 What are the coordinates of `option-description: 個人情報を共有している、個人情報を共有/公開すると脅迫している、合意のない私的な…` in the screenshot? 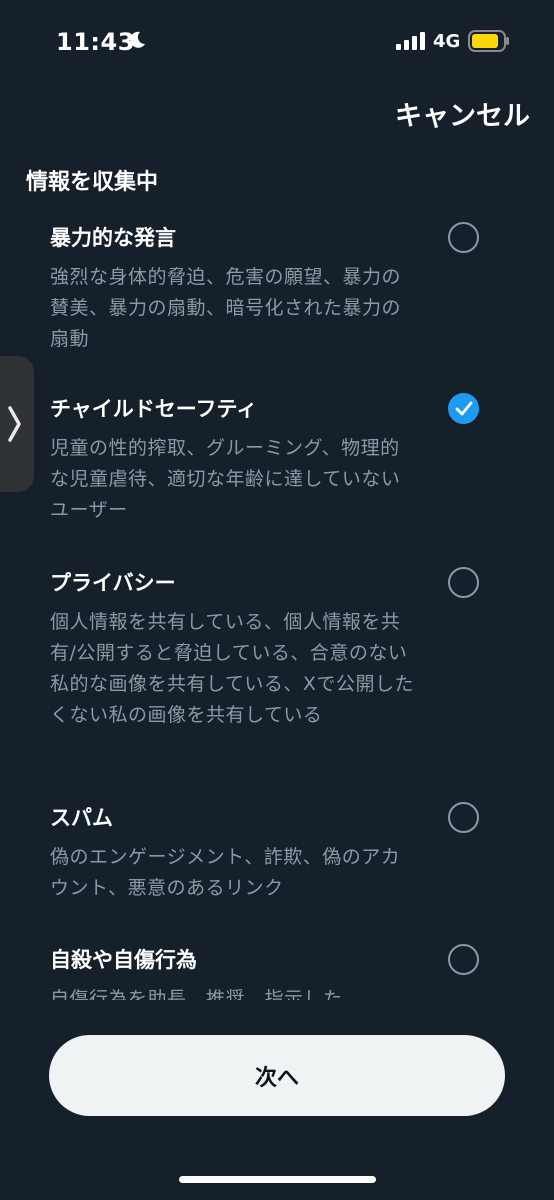 It's located at (232, 668).